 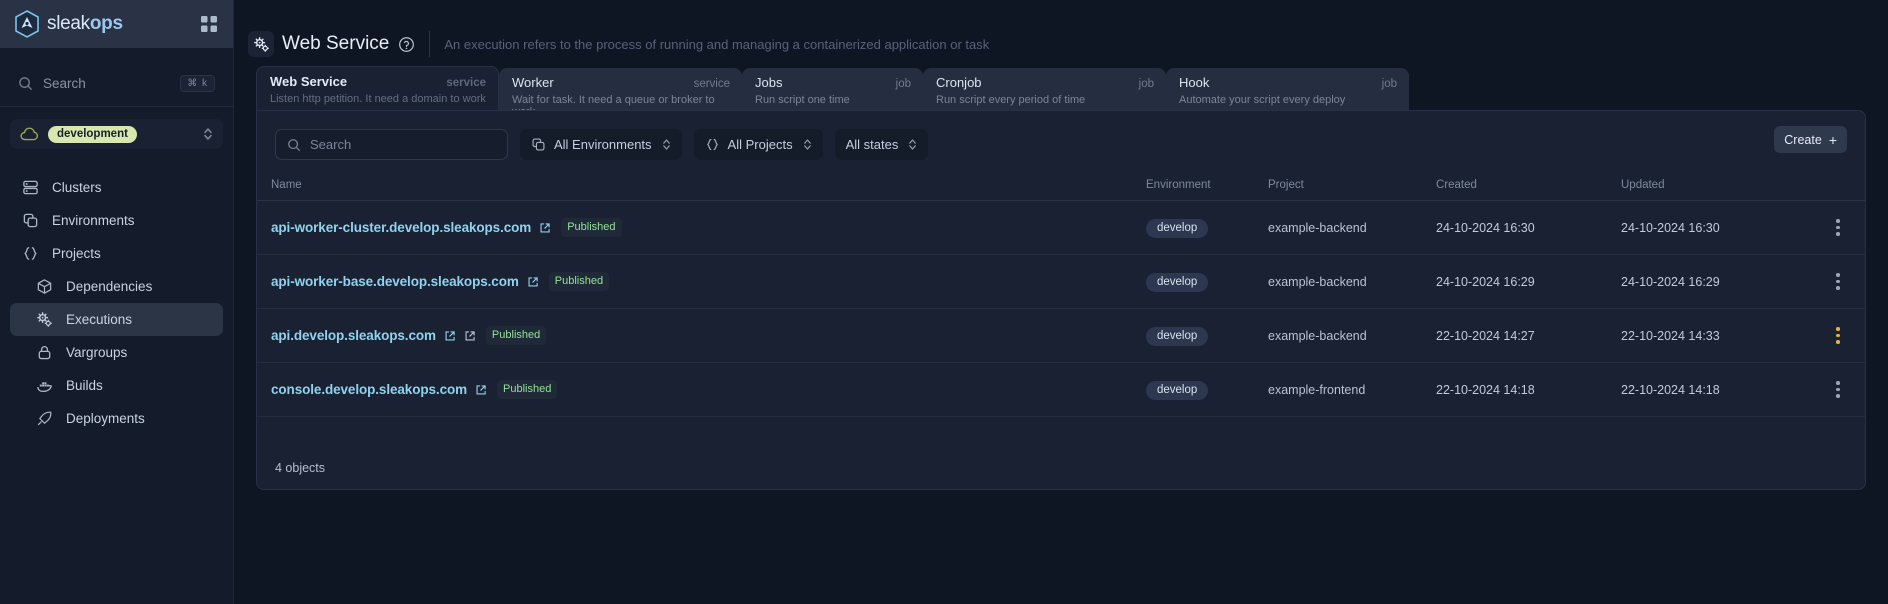 What do you see at coordinates (1810, 139) in the screenshot?
I see `create-button: Create +` at bounding box center [1810, 139].